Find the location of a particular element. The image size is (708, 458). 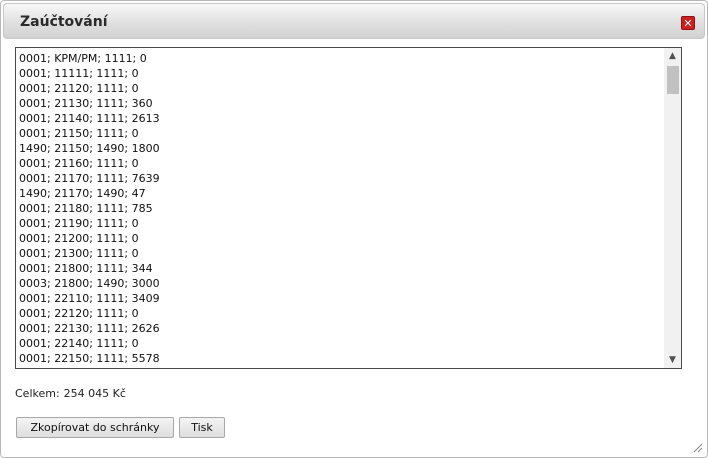

textarea-line: 0001; 21190; 1111; 0 is located at coordinates (79, 223).